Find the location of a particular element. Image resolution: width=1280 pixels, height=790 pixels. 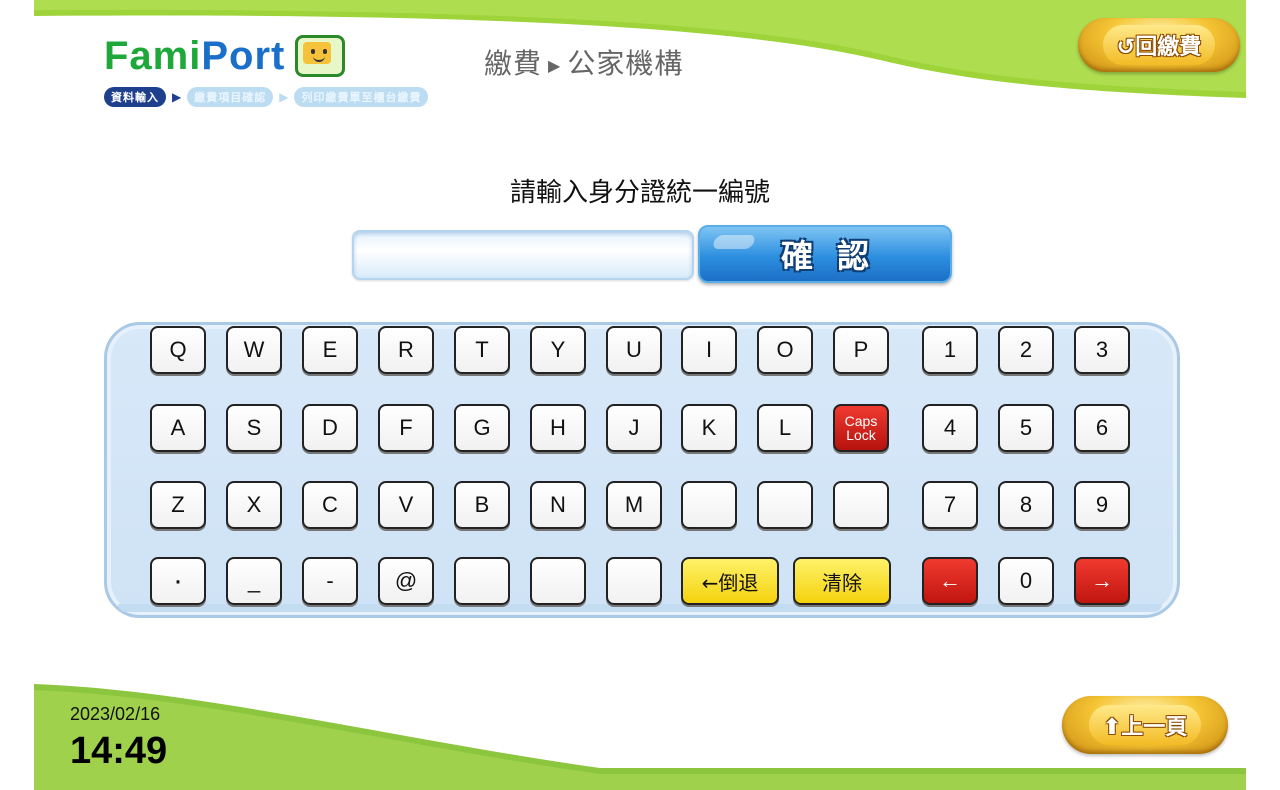

key-0: 0 is located at coordinates (1026, 581).